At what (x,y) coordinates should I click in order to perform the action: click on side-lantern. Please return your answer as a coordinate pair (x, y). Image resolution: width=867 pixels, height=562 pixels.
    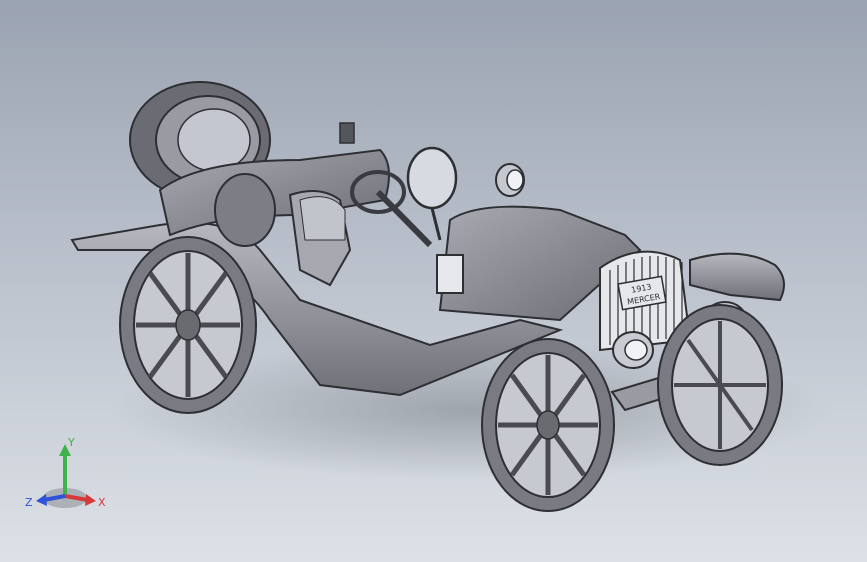
    Looking at the image, I should click on (450, 274).